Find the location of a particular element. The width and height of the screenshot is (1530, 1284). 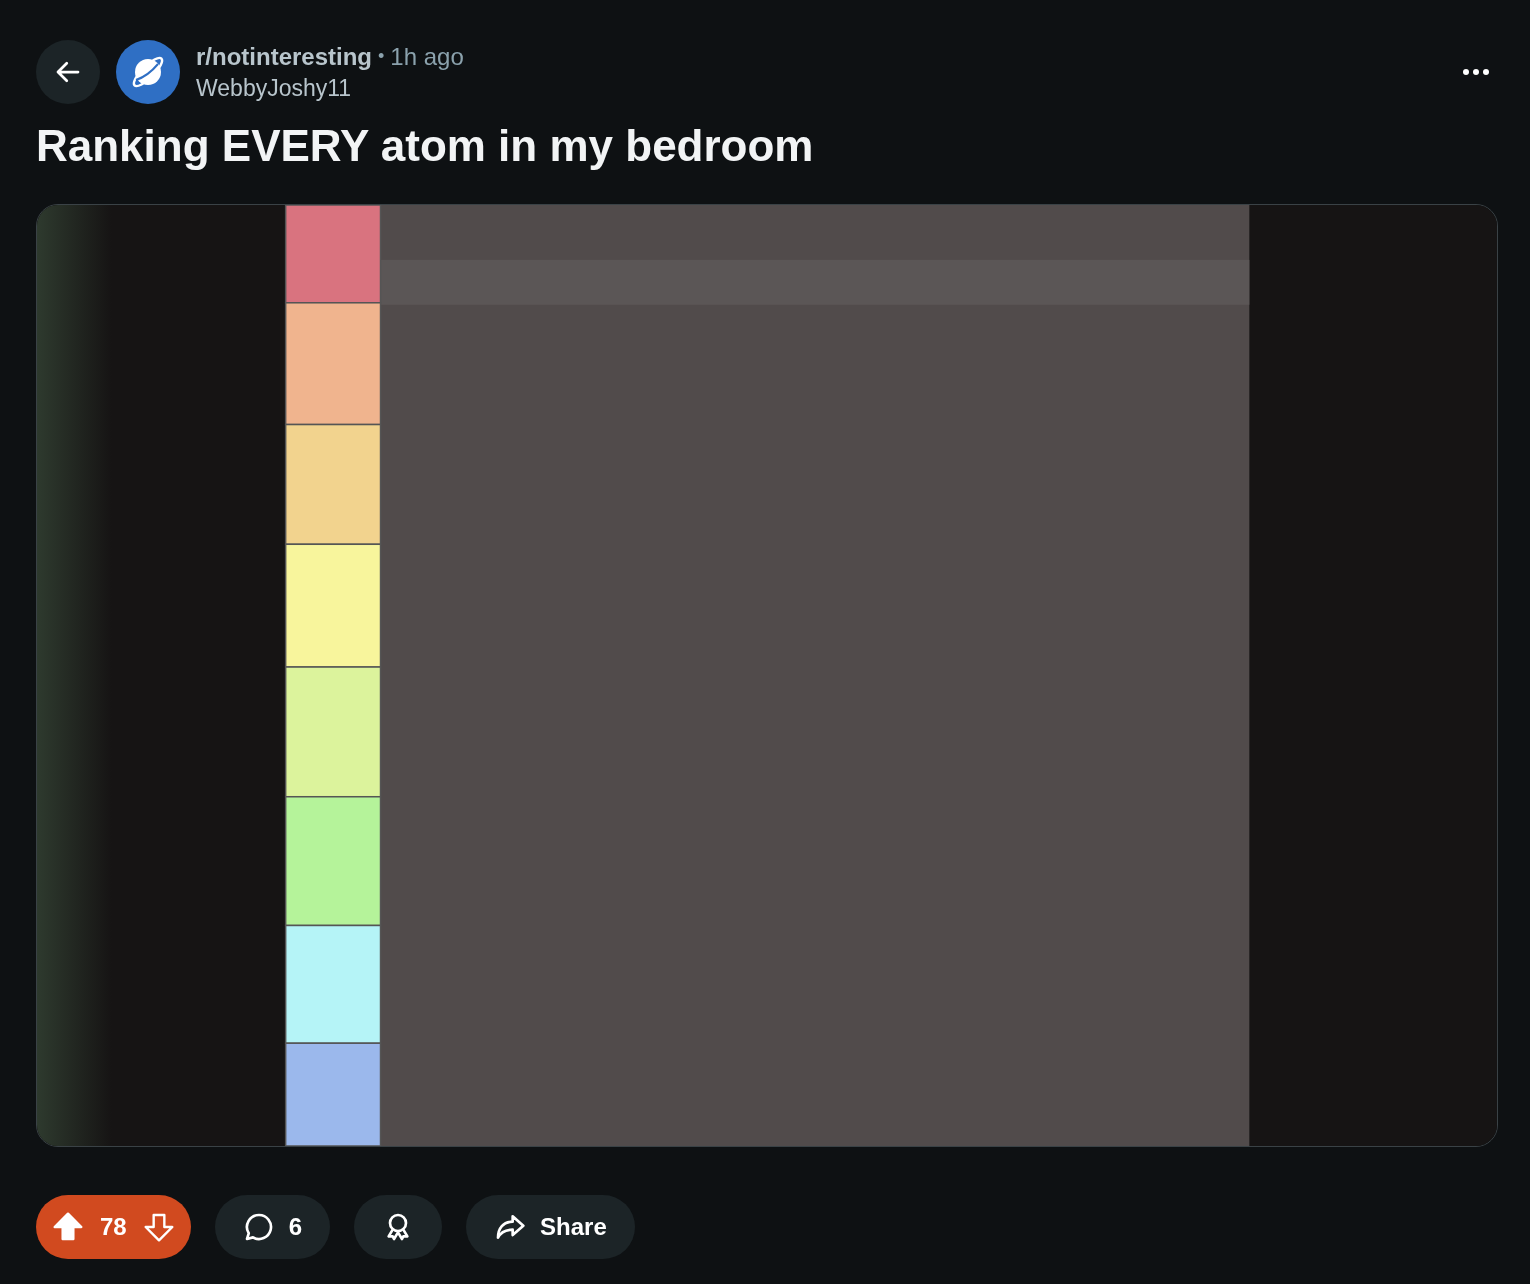

post-time: 1h ago is located at coordinates (427, 56).